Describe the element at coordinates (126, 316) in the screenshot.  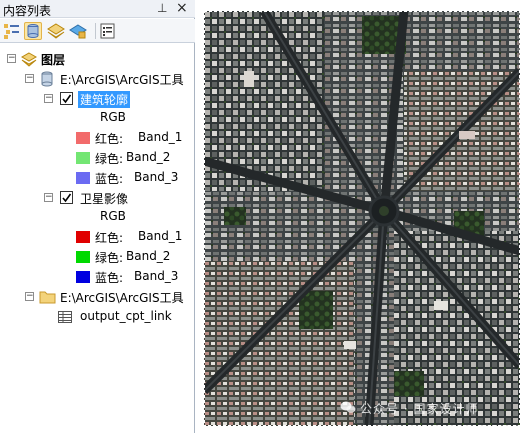
I see `table-name-label: output_cpt_link` at that location.